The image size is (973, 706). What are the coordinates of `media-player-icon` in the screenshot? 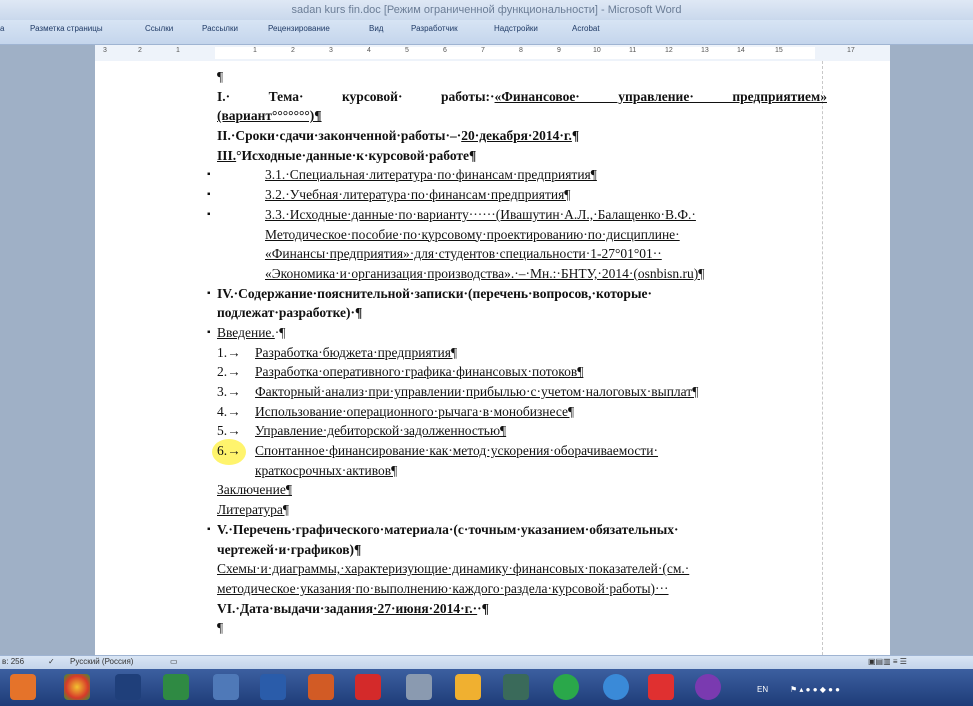 It's located at (23, 687).